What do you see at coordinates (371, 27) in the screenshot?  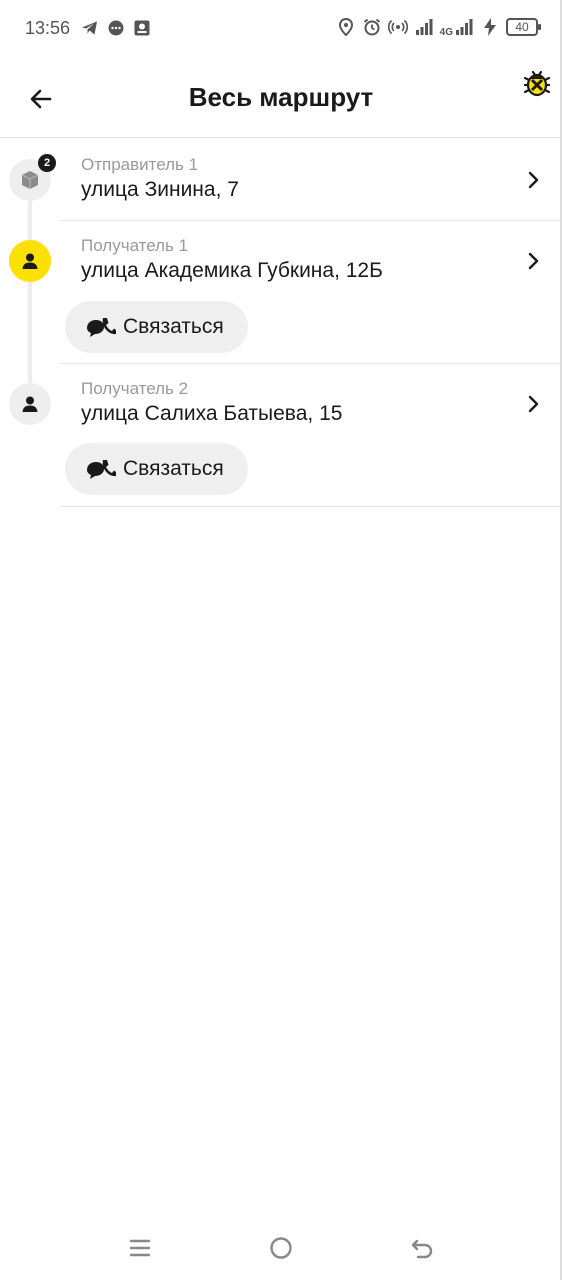 I see `alarm-icon` at bounding box center [371, 27].